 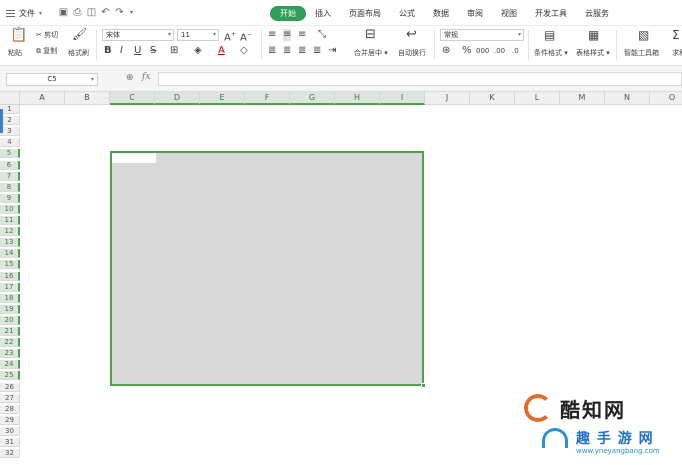 I want to click on font-size-select: 11 ▾, so click(x=198, y=35).